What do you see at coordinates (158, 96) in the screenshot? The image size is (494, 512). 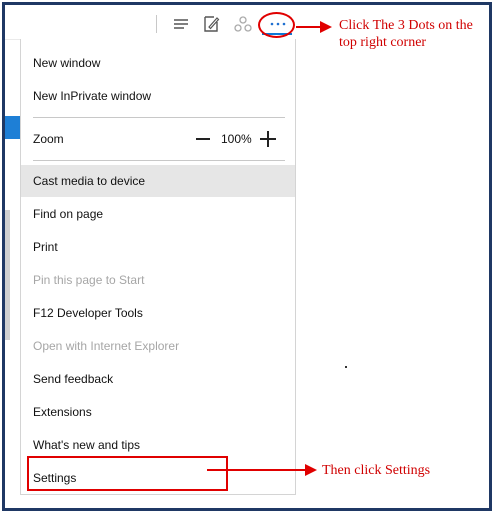 I see `menu-item-new-inprivate-window: New InPrivate window` at bounding box center [158, 96].